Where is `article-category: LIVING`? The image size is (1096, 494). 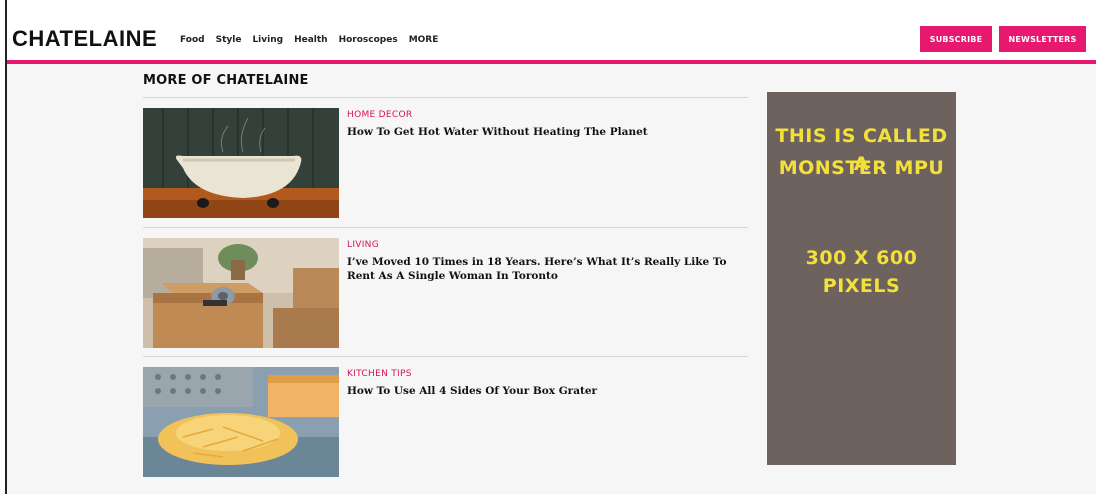
article-category: LIVING is located at coordinates (363, 245).